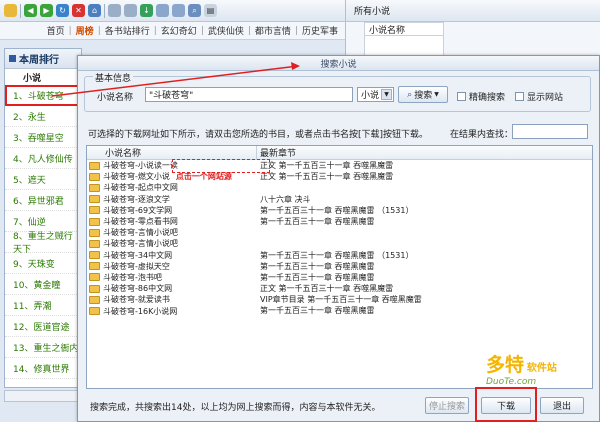 This screenshot has height=422, width=600. Describe the element at coordinates (541, 368) in the screenshot. I see `watermark-sub: 软件站` at that location.